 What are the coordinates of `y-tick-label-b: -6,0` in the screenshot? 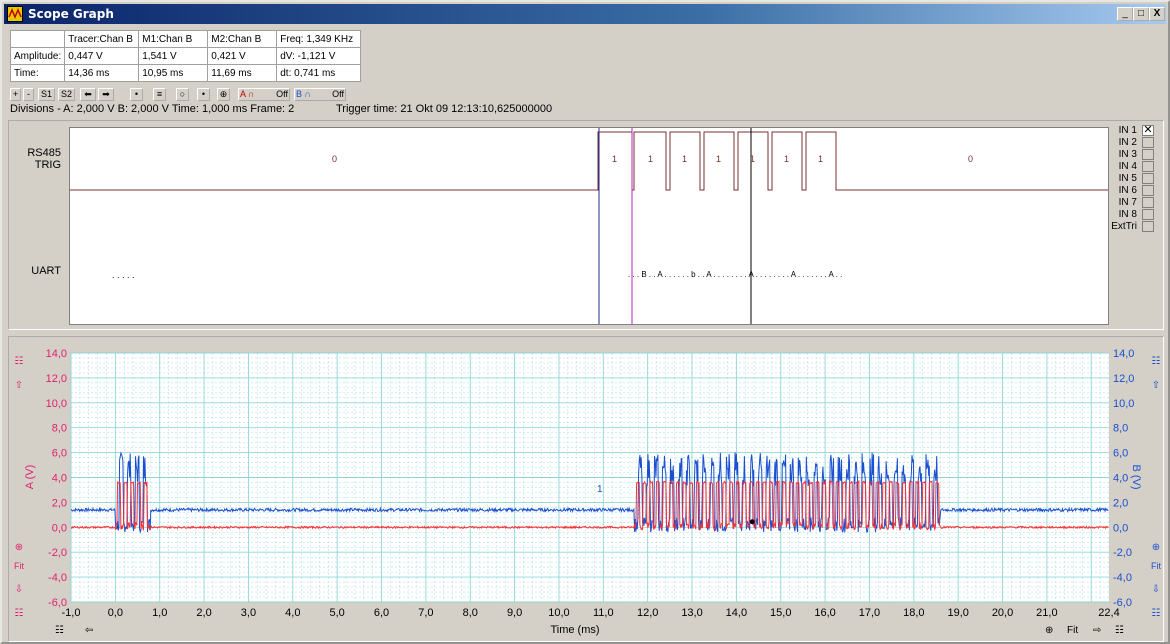 It's located at (1122, 603).